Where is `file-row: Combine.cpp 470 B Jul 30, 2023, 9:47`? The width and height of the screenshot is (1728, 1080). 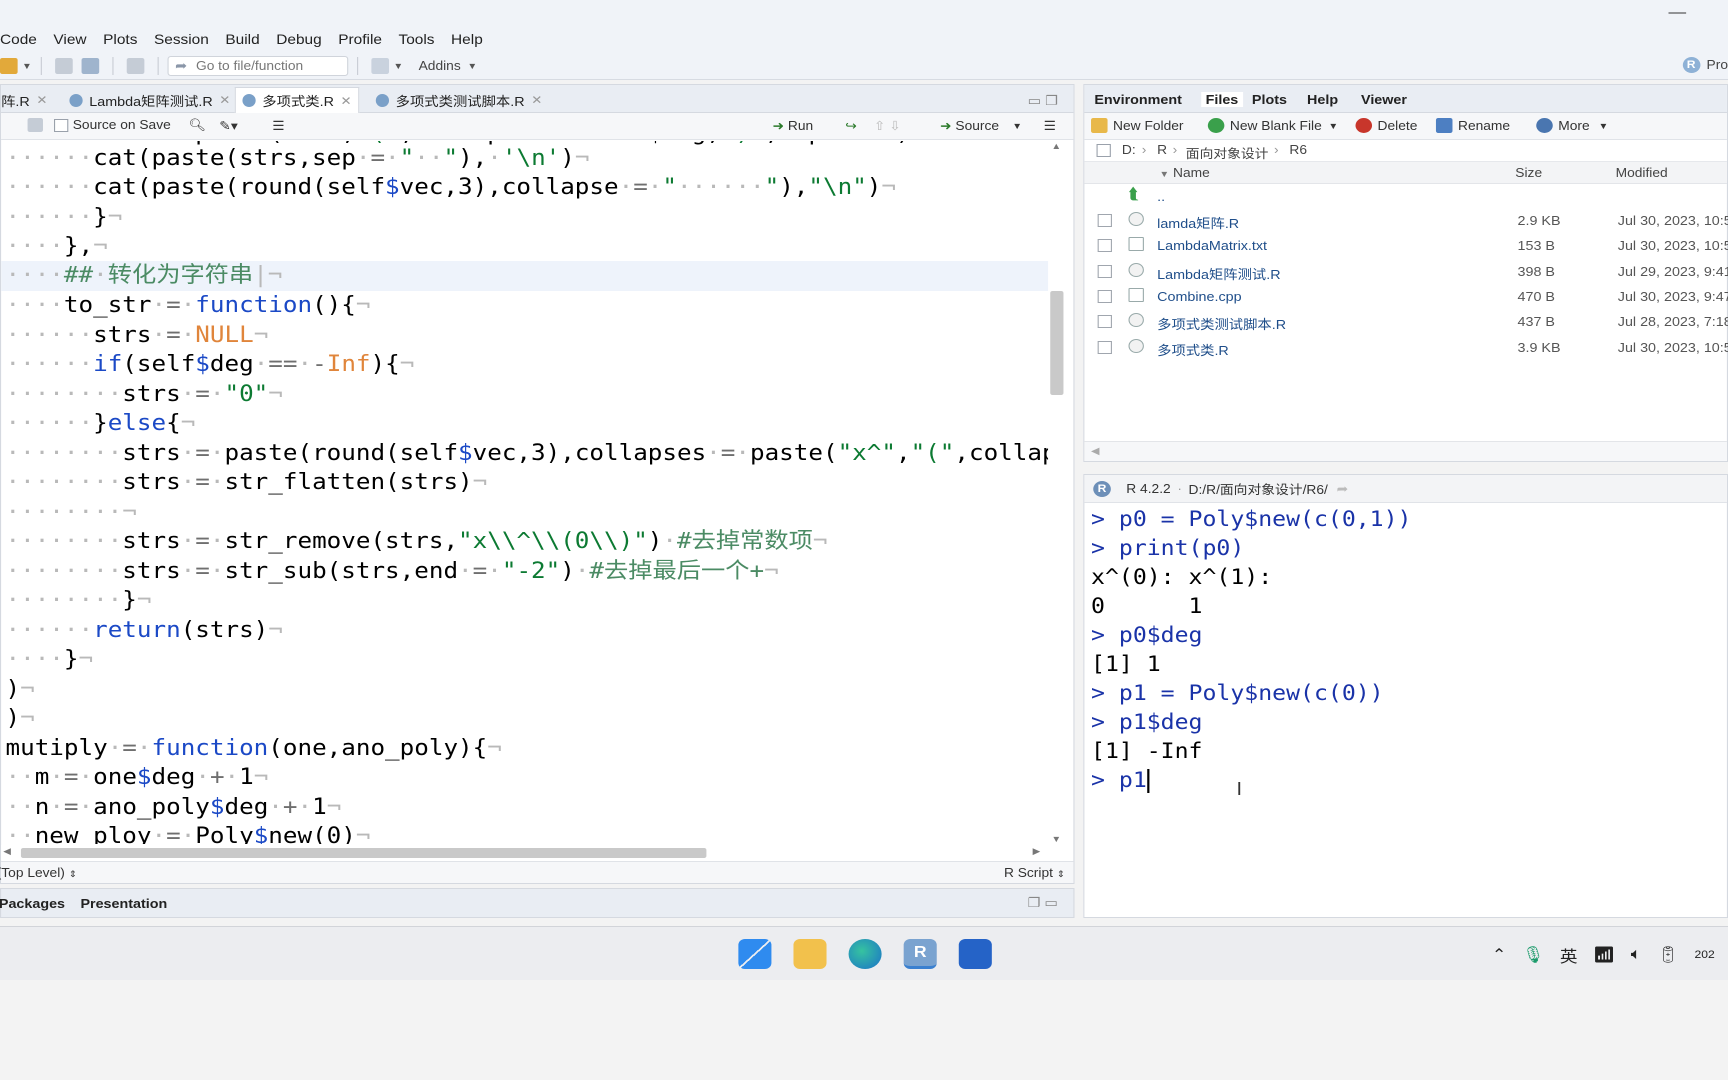 file-row: Combine.cpp 470 B Jul 30, 2023, 9:47 is located at coordinates (1406, 296).